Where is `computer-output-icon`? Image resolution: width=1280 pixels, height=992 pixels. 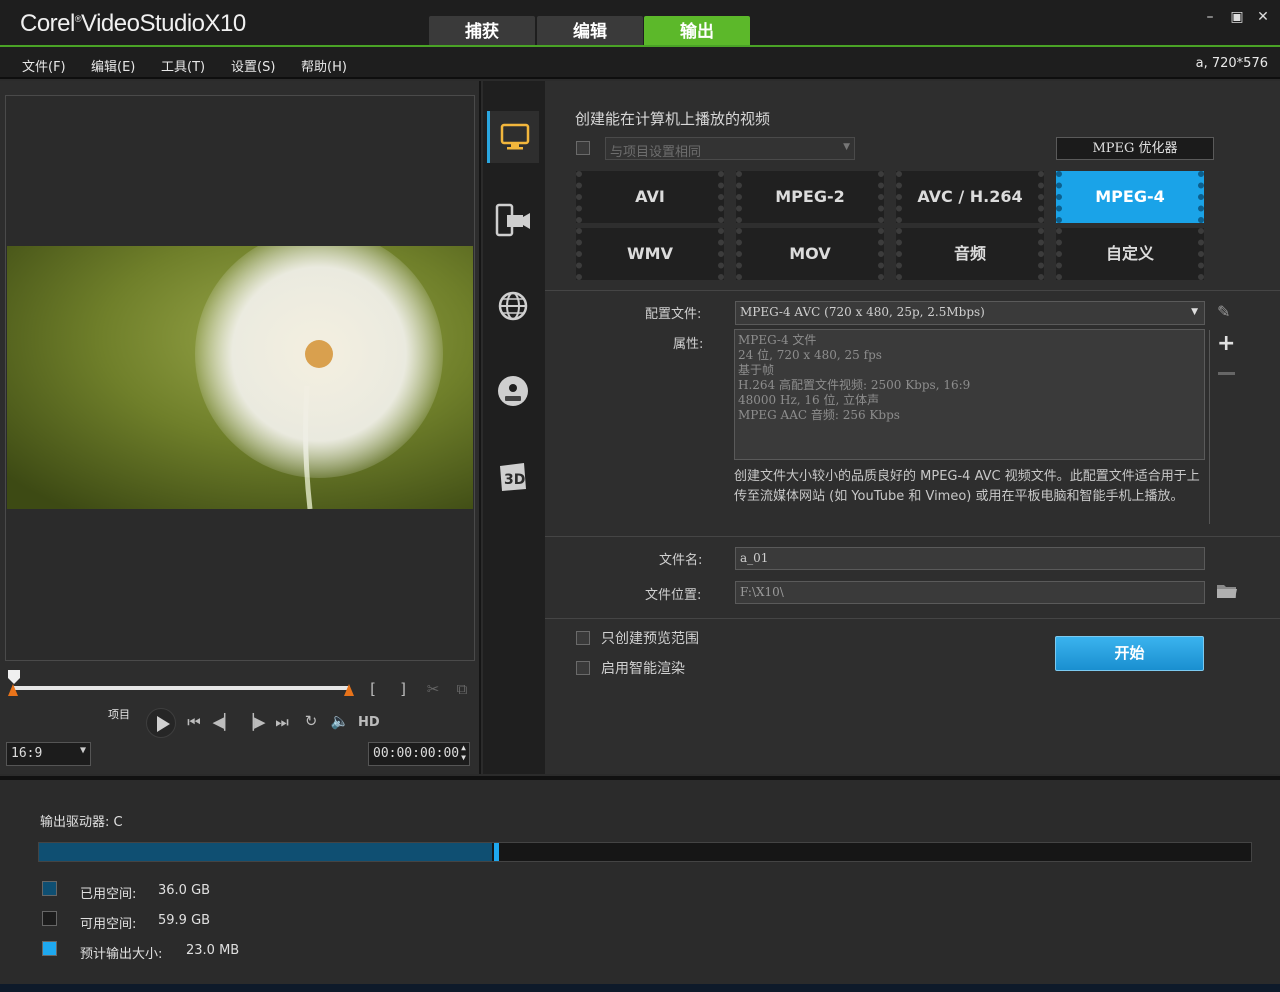 computer-output-icon is located at coordinates (513, 137).